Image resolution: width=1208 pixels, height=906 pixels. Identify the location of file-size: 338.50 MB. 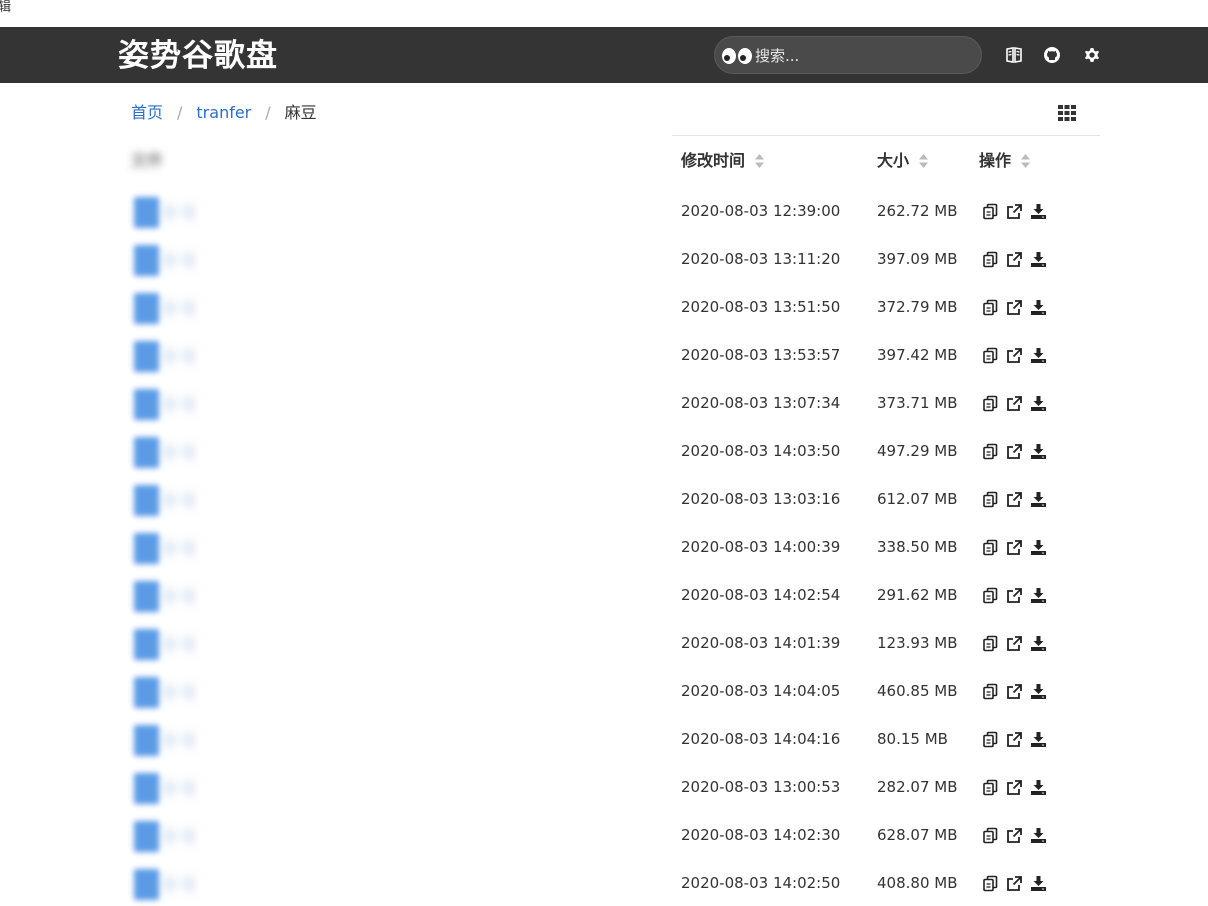
(917, 547).